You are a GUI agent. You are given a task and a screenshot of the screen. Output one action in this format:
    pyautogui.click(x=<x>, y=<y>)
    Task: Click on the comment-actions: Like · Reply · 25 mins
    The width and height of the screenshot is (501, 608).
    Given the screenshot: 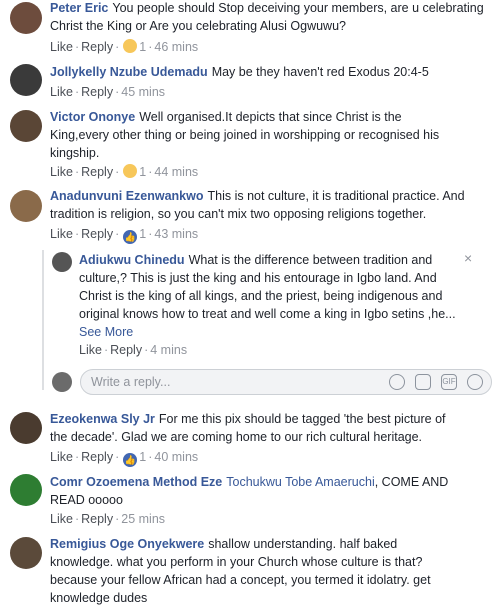 What is the action you would take?
    pyautogui.click(x=108, y=519)
    